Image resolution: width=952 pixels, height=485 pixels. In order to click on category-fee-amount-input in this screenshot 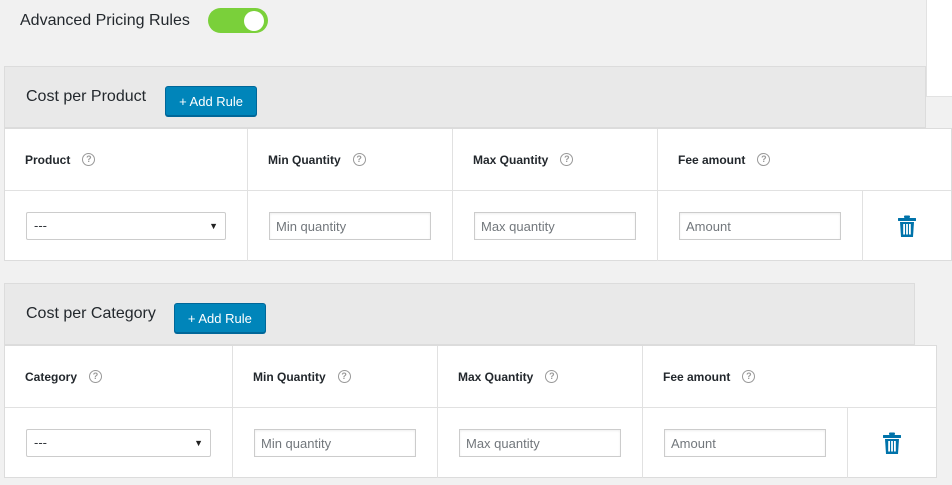, I will do `click(745, 443)`.